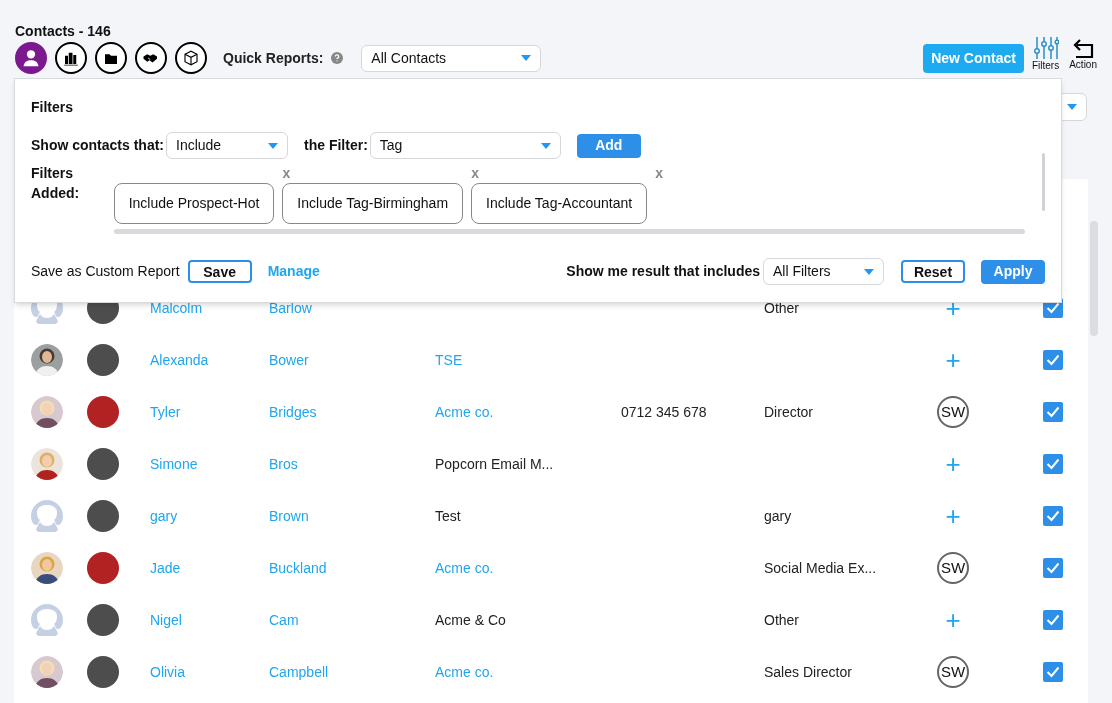 Image resolution: width=1112 pixels, height=703 pixels. What do you see at coordinates (71, 58) in the screenshot?
I see `buildings-icon` at bounding box center [71, 58].